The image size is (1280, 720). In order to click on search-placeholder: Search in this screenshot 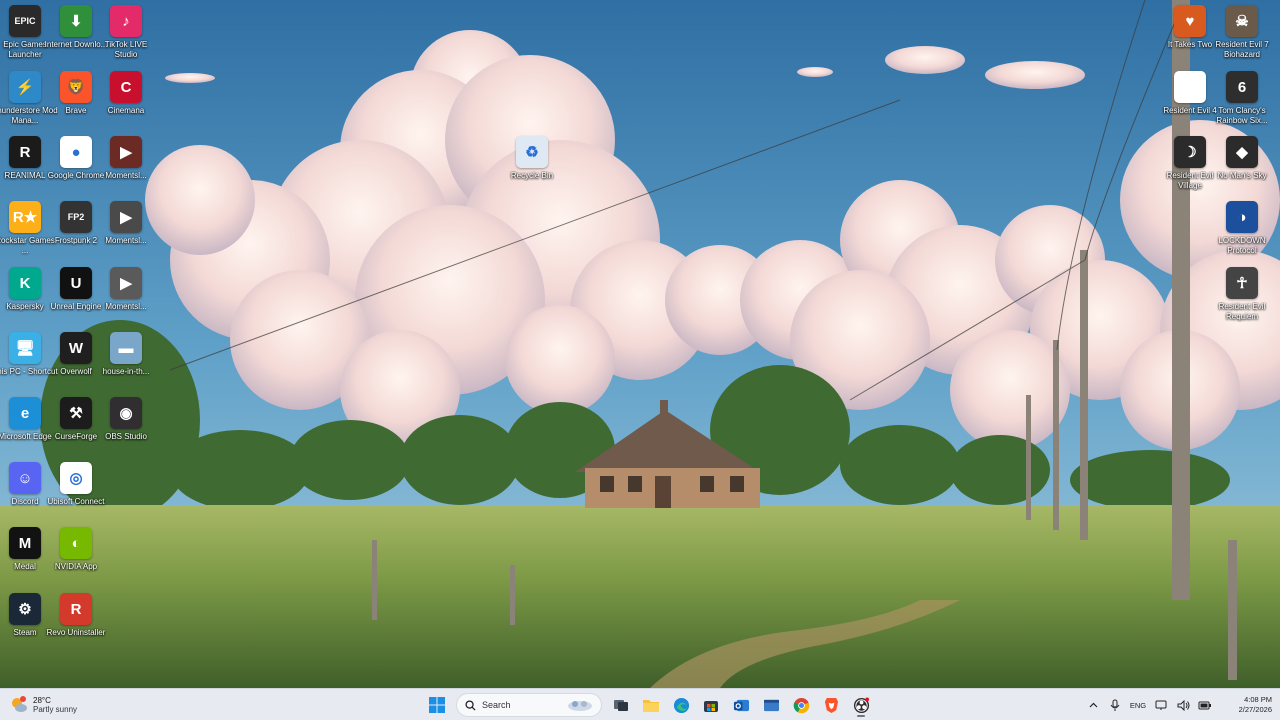, I will do `click(496, 705)`.